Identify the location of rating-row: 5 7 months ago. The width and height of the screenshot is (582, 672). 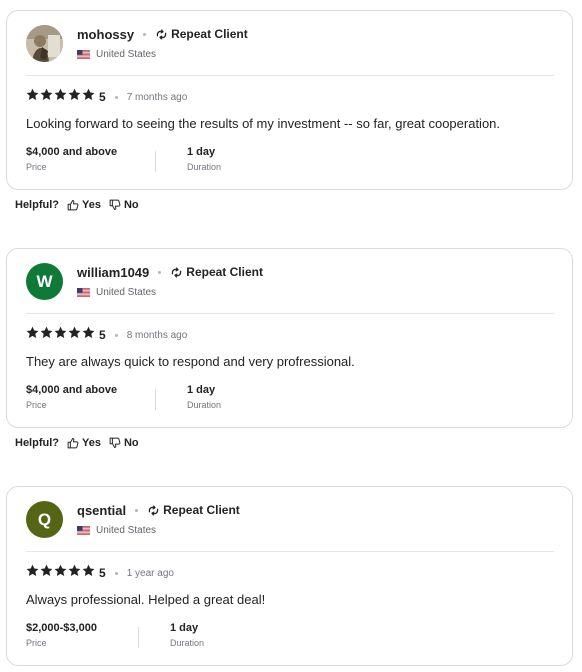
(106, 97).